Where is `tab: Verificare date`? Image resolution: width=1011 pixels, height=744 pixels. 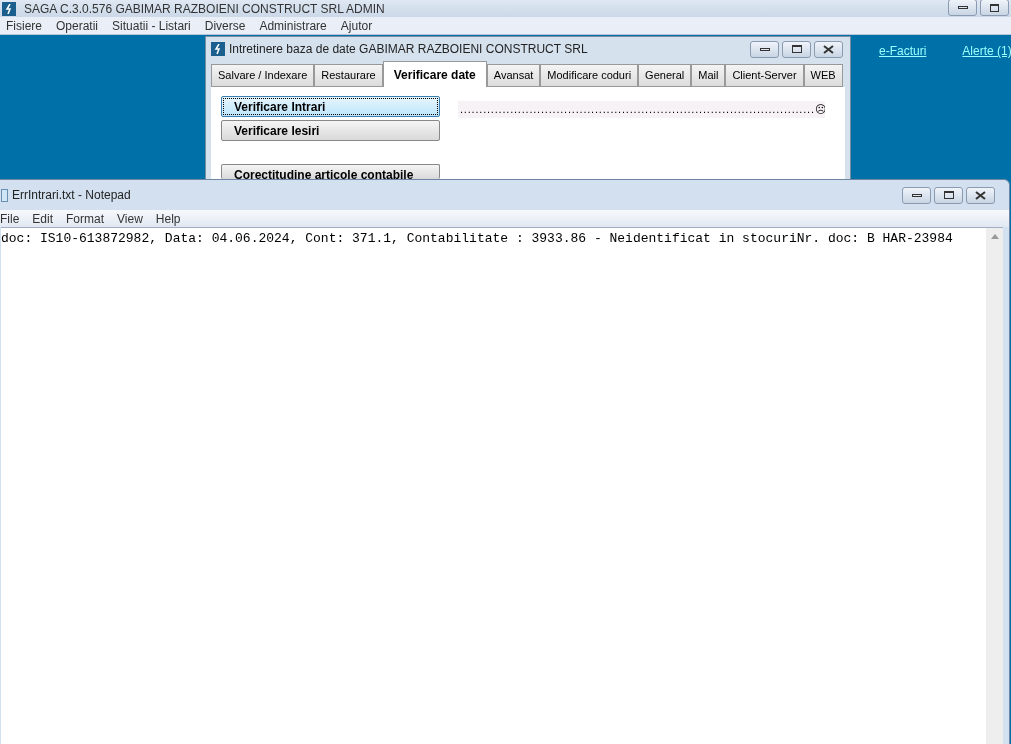 tab: Verificare date is located at coordinates (434, 74).